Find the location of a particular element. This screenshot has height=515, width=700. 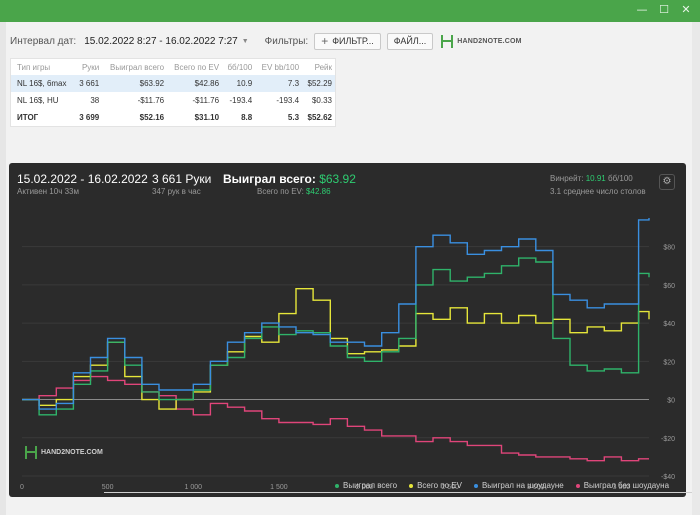

date-range-picker: 15.02.2022 8:27 - 16.02.2022 7:27 is located at coordinates (160, 41).